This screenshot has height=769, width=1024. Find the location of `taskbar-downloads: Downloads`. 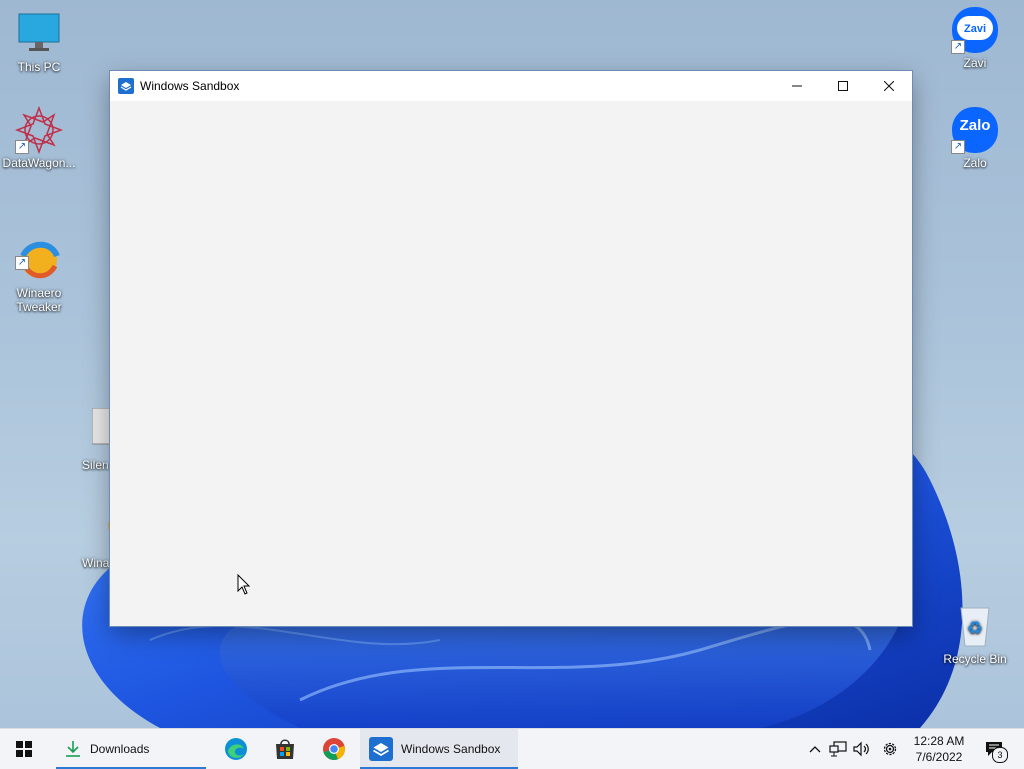

taskbar-downloads: Downloads is located at coordinates (131, 749).